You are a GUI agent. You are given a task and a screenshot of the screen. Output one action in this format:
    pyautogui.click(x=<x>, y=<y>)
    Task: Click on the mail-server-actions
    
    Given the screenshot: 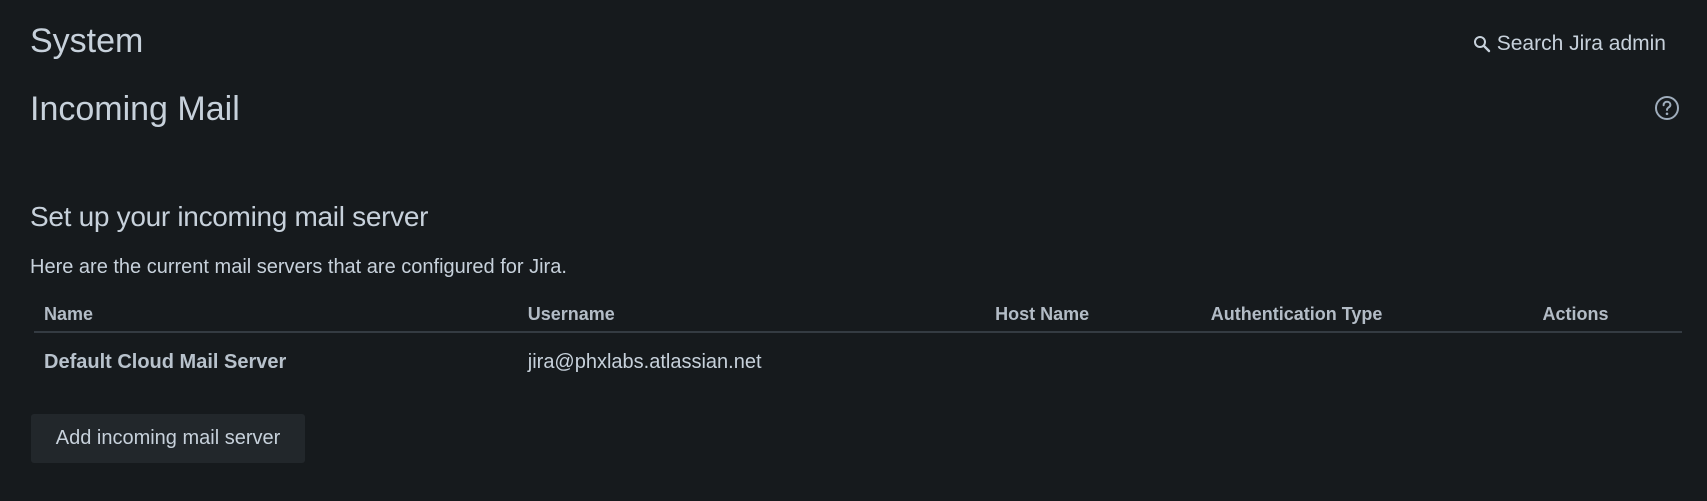 What is the action you would take?
    pyautogui.click(x=1607, y=362)
    